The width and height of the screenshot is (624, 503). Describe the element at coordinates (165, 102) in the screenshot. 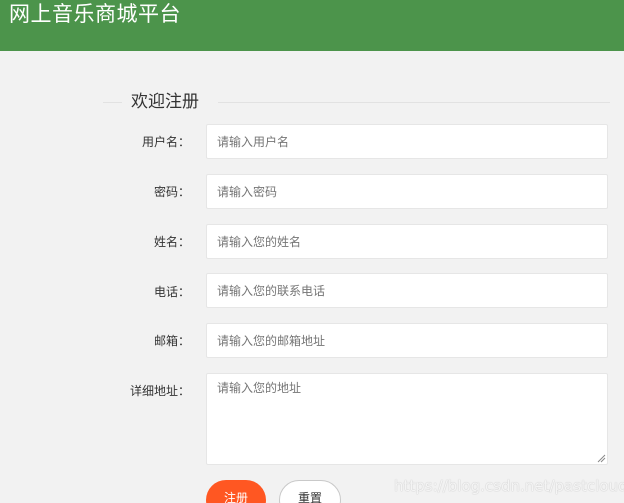

I see `form-legend: 欢迎注册` at that location.